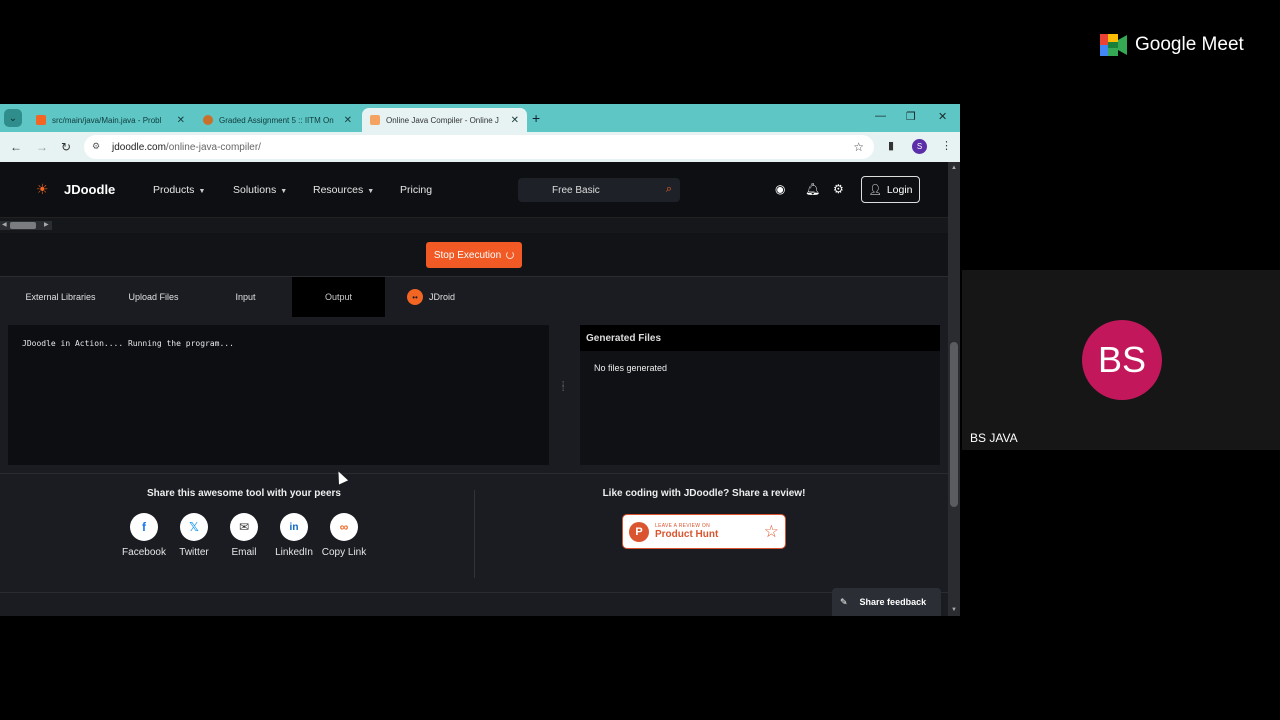 The image size is (1280, 720). Describe the element at coordinates (107, 120) in the screenshot. I see `tab-title: src/main/java/Main.java - Probl` at that location.